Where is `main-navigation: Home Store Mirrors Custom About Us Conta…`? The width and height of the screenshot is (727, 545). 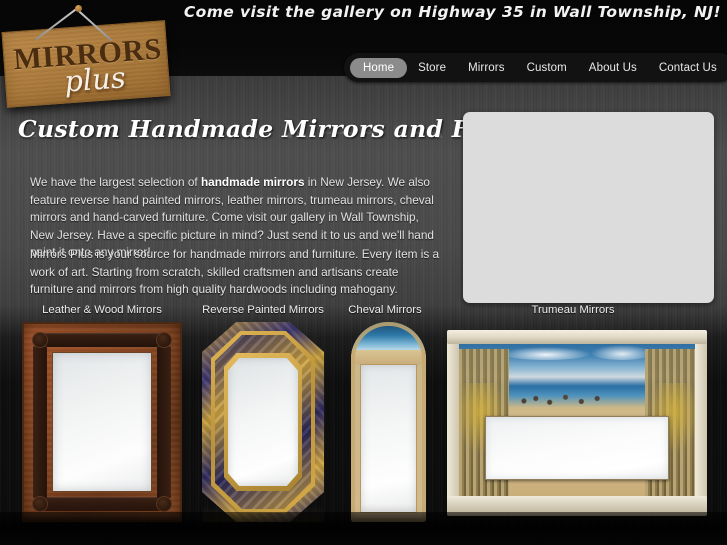 main-navigation: Home Store Mirrors Custom About Us Conta… is located at coordinates (535, 67).